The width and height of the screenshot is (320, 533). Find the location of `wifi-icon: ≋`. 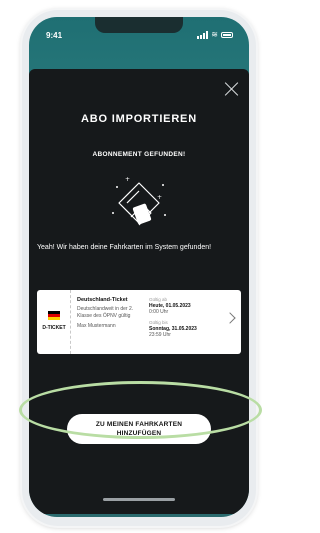

wifi-icon: ≋ is located at coordinates (214, 34).